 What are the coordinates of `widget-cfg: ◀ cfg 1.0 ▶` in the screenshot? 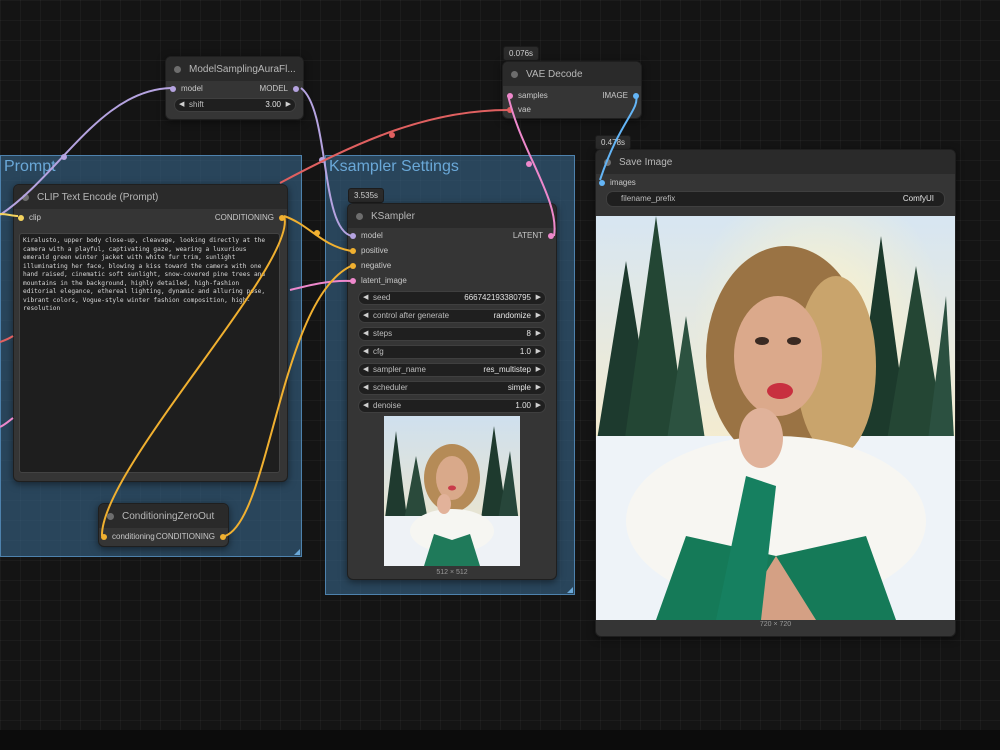 It's located at (452, 352).